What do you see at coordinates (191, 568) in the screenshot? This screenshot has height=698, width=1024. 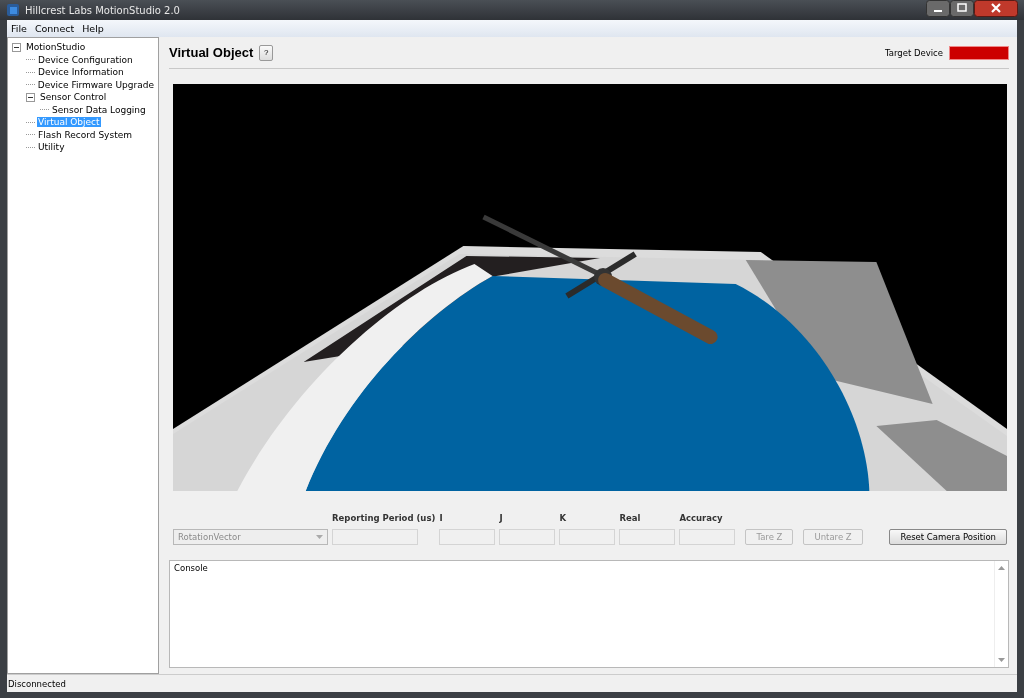 I see `console-label: Console` at bounding box center [191, 568].